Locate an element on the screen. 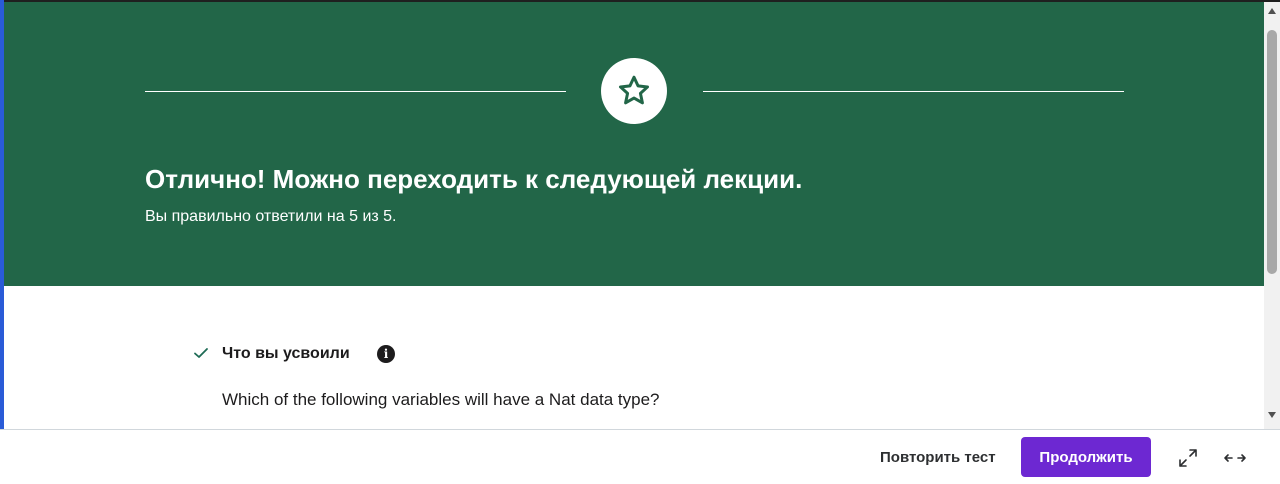 The width and height of the screenshot is (1280, 484). expand-button is located at coordinates (1188, 458).